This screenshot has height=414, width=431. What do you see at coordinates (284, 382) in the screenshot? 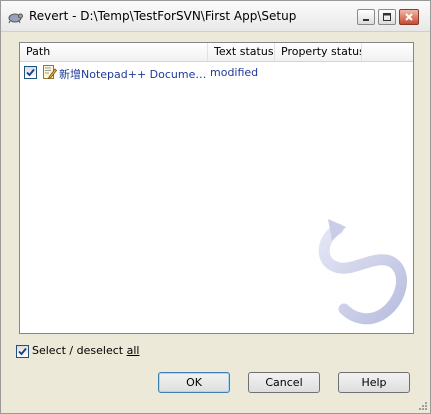
I see `cancel-button: Cancel` at bounding box center [284, 382].